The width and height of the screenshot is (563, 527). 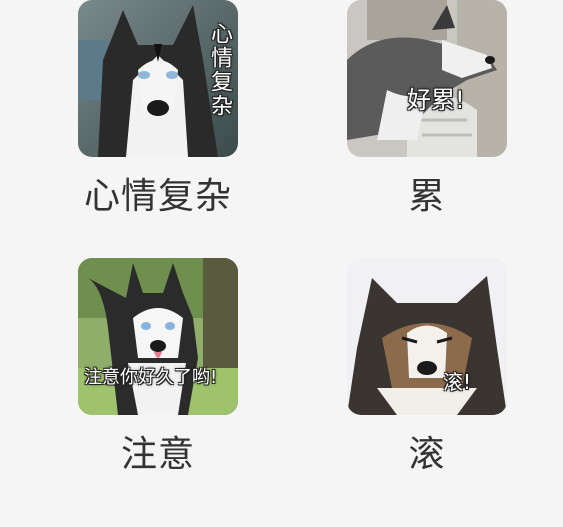 I want to click on sticker-overlay-text: 滚!, so click(x=457, y=382).